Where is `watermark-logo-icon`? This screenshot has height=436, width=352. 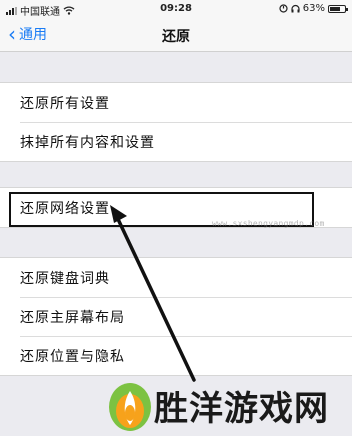
watermark-logo-icon is located at coordinates (130, 407).